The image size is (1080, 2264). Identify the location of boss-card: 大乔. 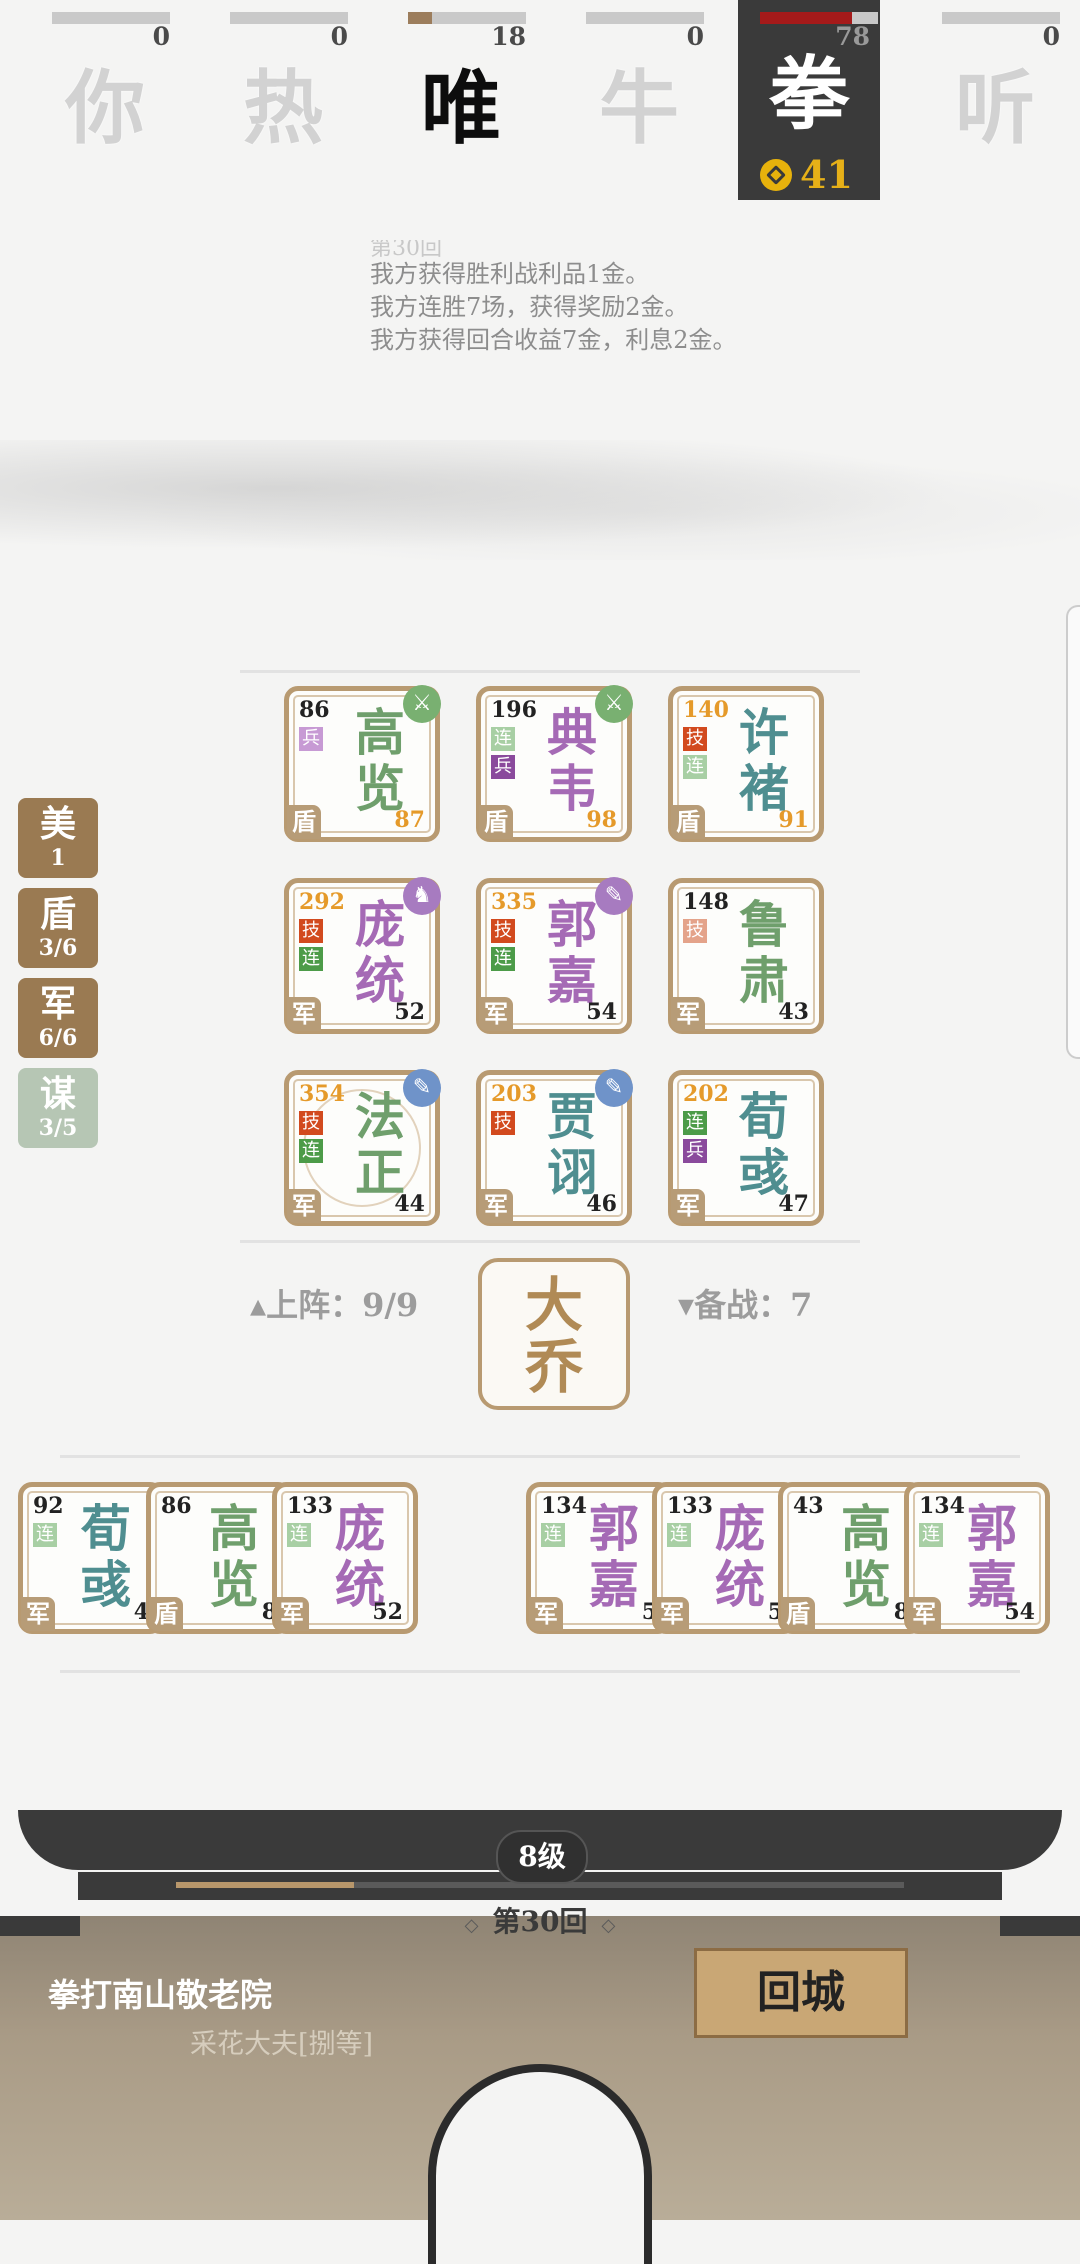
(554, 1334).